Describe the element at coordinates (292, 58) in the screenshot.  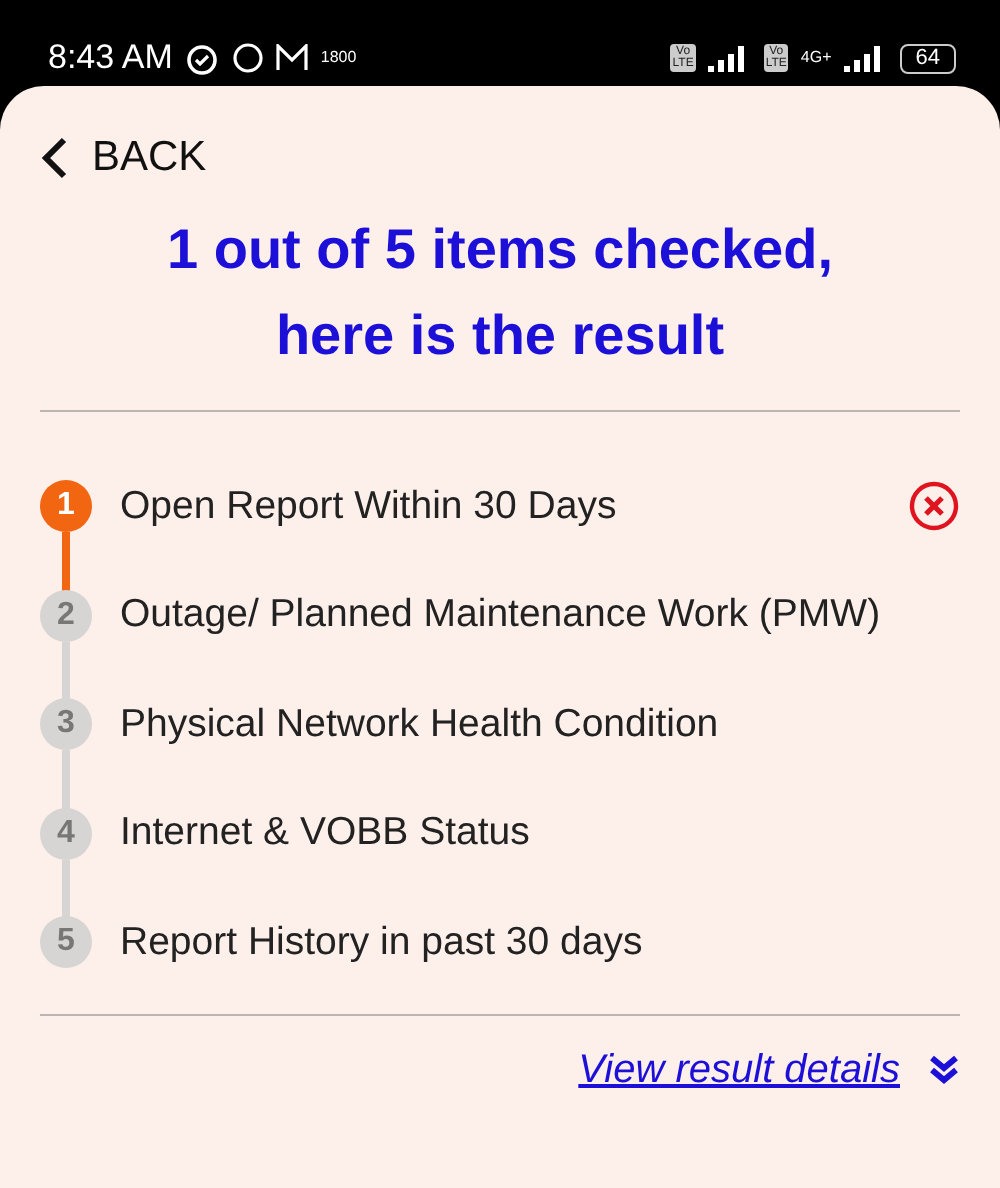
I see `mail-icon` at that location.